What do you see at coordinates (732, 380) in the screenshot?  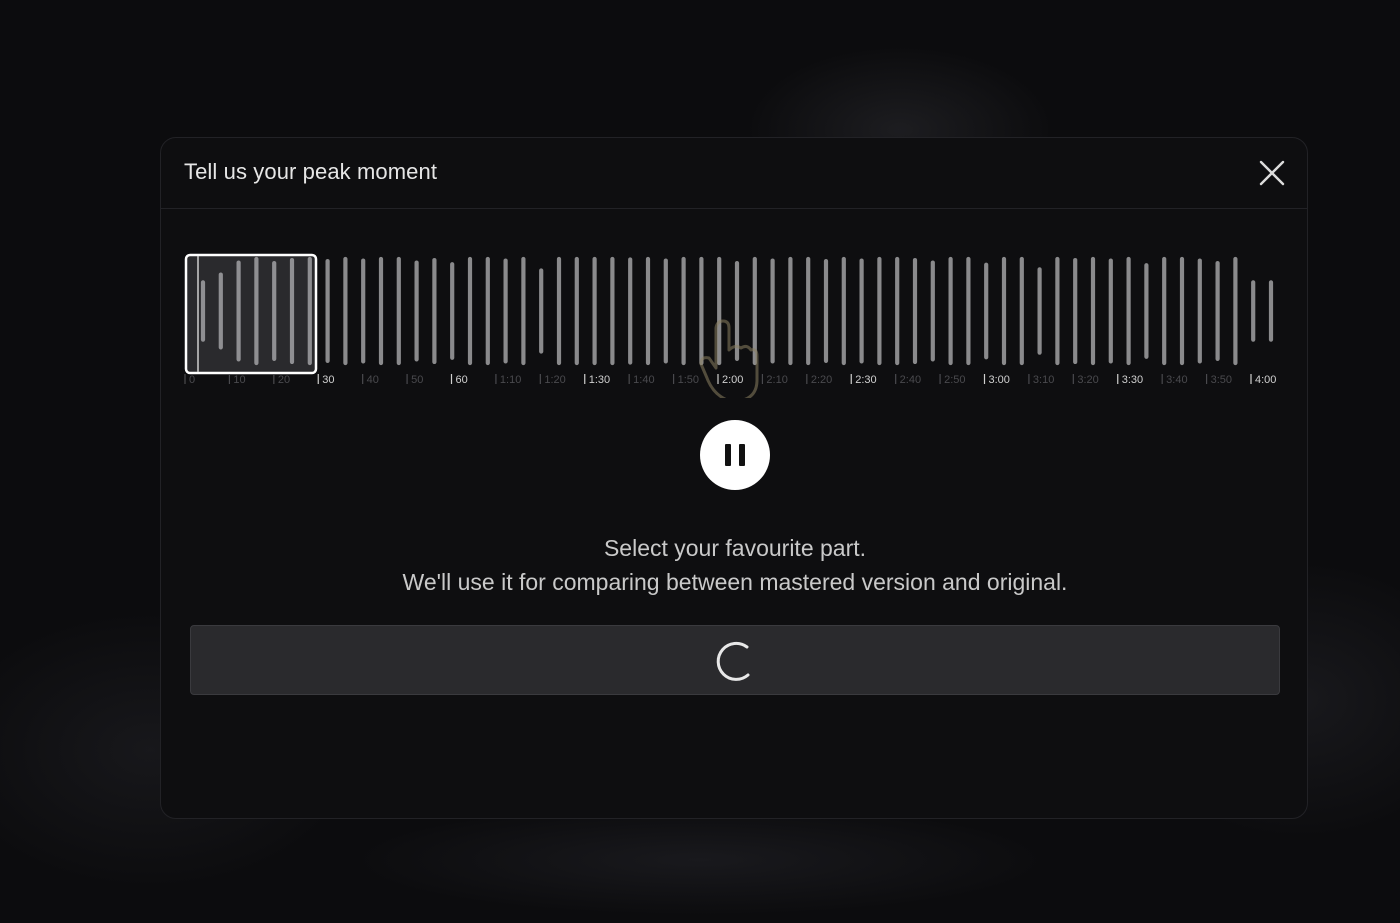 I see `time-label: 2:00` at bounding box center [732, 380].